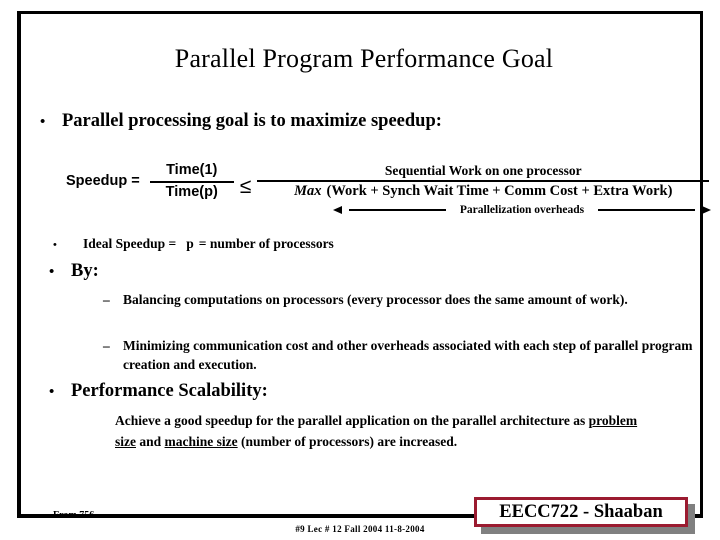 This screenshot has height=540, width=720. What do you see at coordinates (360, 529) in the screenshot?
I see `slide-page-note: #9 Lec # 12 Fall 2004 11-8-2004` at bounding box center [360, 529].